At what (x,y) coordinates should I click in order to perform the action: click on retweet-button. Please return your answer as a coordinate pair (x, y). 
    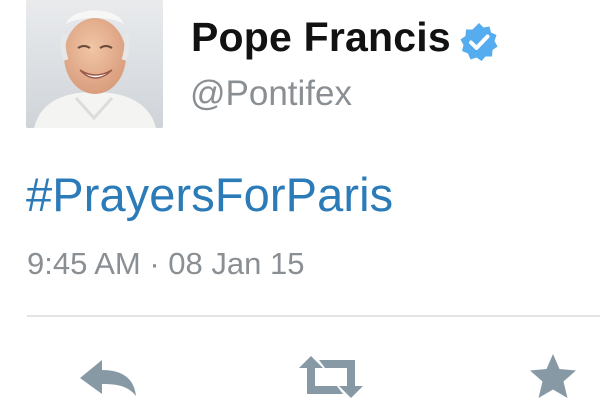
    Looking at the image, I should click on (331, 377).